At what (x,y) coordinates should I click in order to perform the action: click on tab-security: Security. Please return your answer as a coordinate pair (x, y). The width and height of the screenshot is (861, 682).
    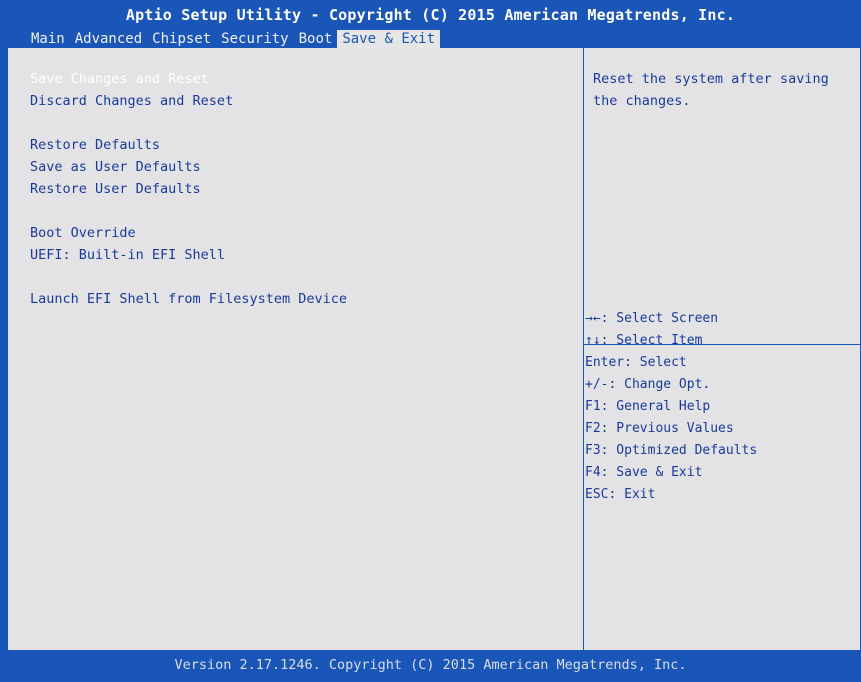
    Looking at the image, I should click on (254, 39).